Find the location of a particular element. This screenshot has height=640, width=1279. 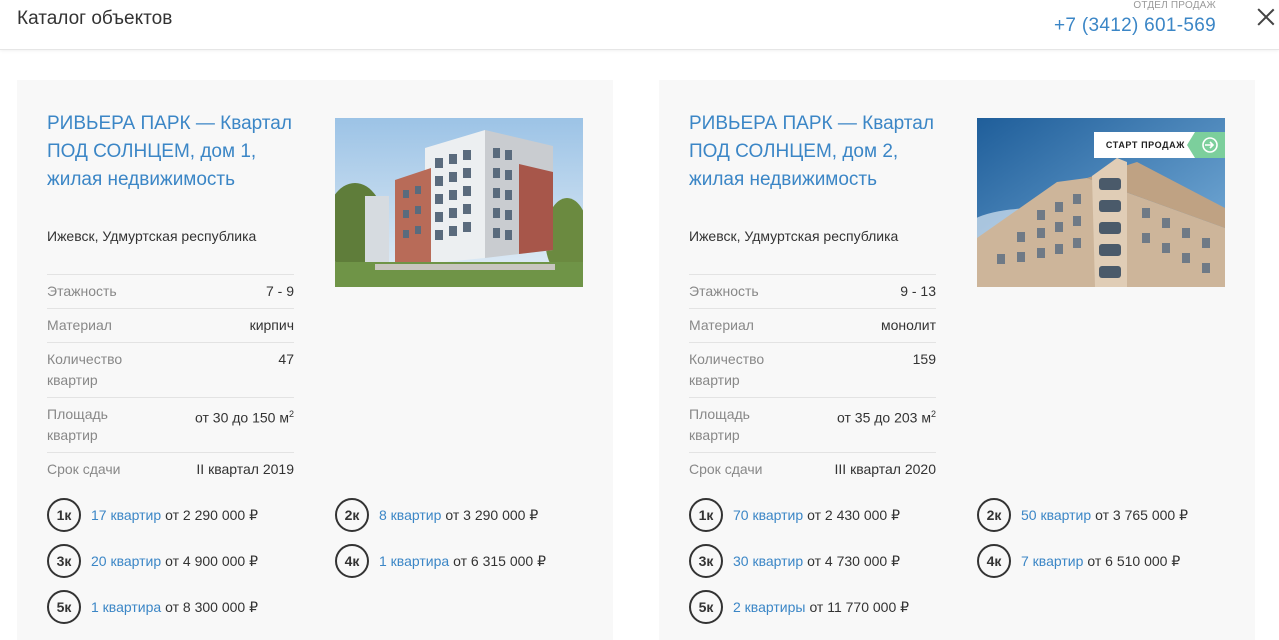

apartment-count-link: 2 квартиры is located at coordinates (769, 607).